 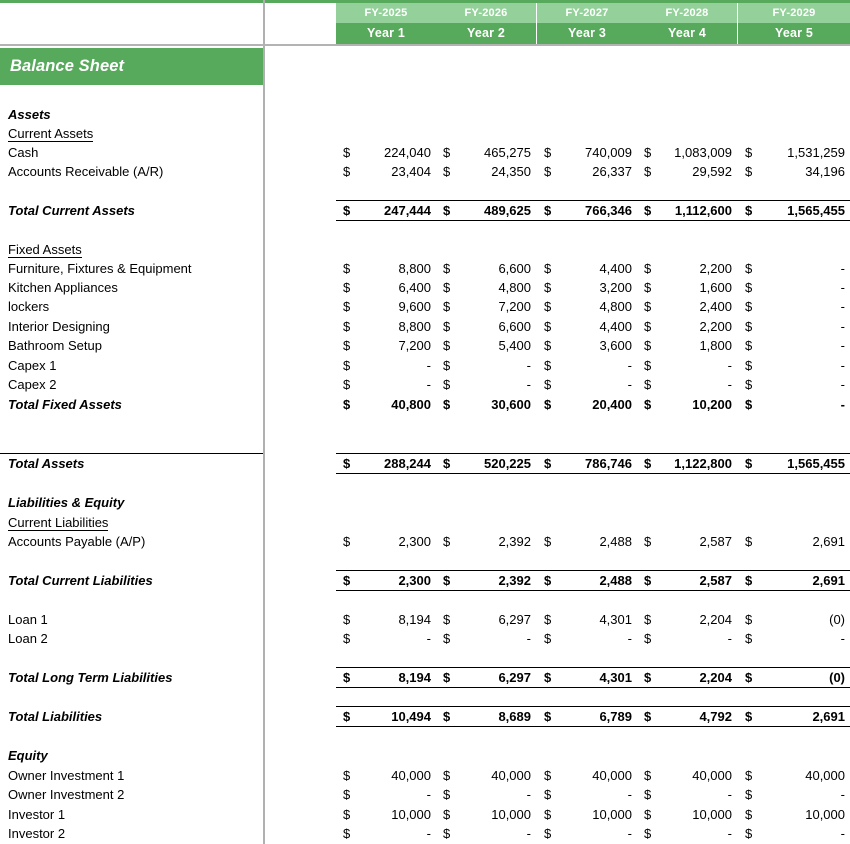 I want to click on cell-owner-investment-2-y4: $ -, so click(x=687, y=794).